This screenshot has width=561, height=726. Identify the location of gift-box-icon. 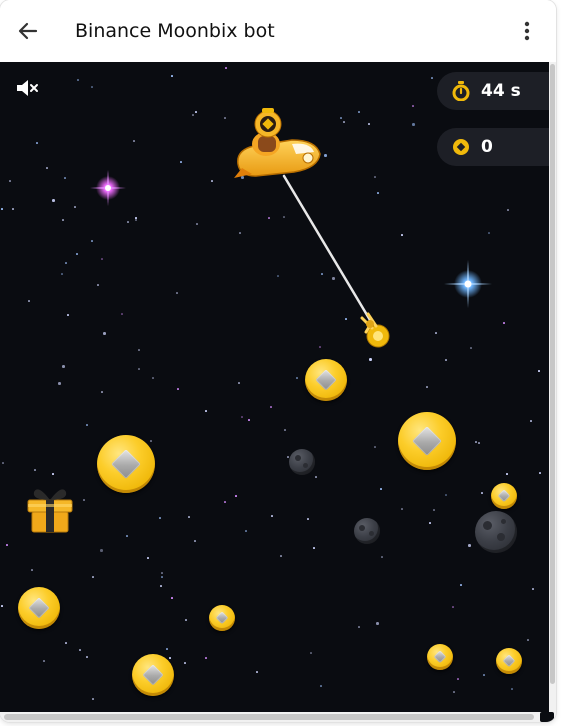
(50, 508).